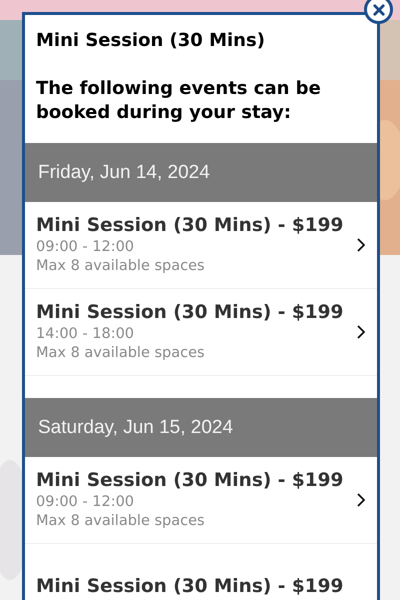  What do you see at coordinates (151, 41) in the screenshot?
I see `modal-title: Mini Session (30 Mins)` at bounding box center [151, 41].